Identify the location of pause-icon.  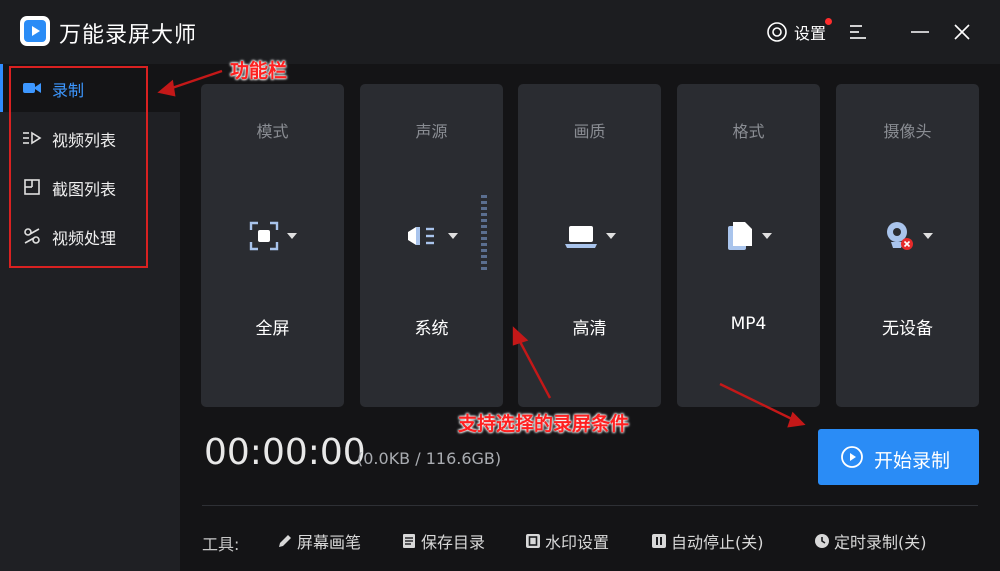
(659, 541).